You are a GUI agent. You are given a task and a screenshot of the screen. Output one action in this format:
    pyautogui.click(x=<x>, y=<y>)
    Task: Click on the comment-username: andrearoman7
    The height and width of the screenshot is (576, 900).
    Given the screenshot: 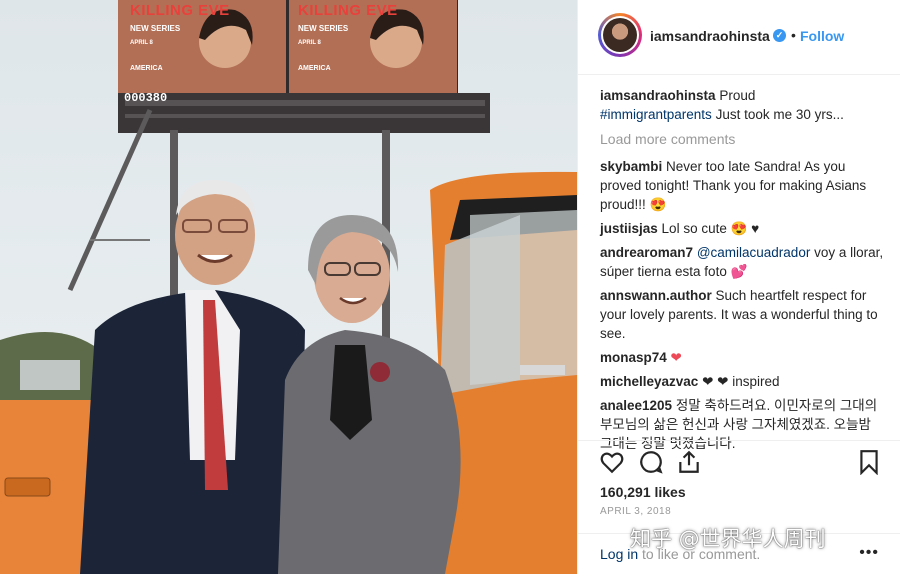 What is the action you would take?
    pyautogui.click(x=646, y=252)
    